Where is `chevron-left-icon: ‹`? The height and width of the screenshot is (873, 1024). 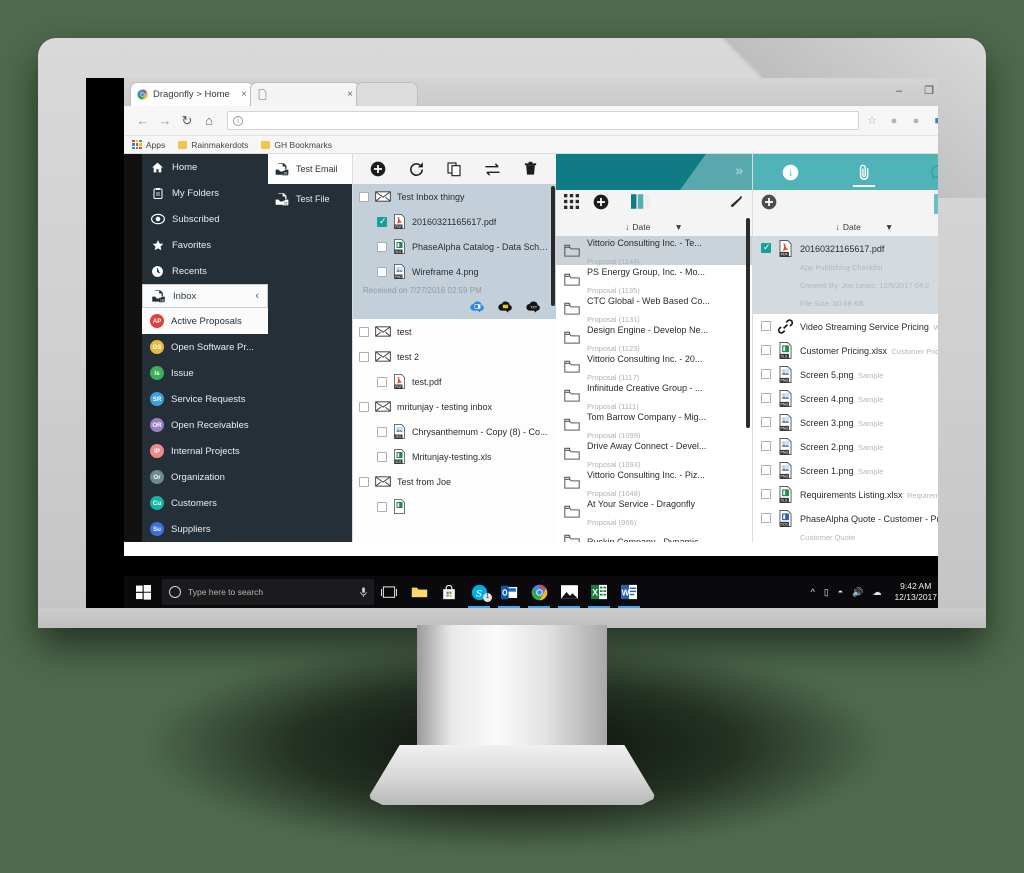
chevron-left-icon: ‹ is located at coordinates (257, 296).